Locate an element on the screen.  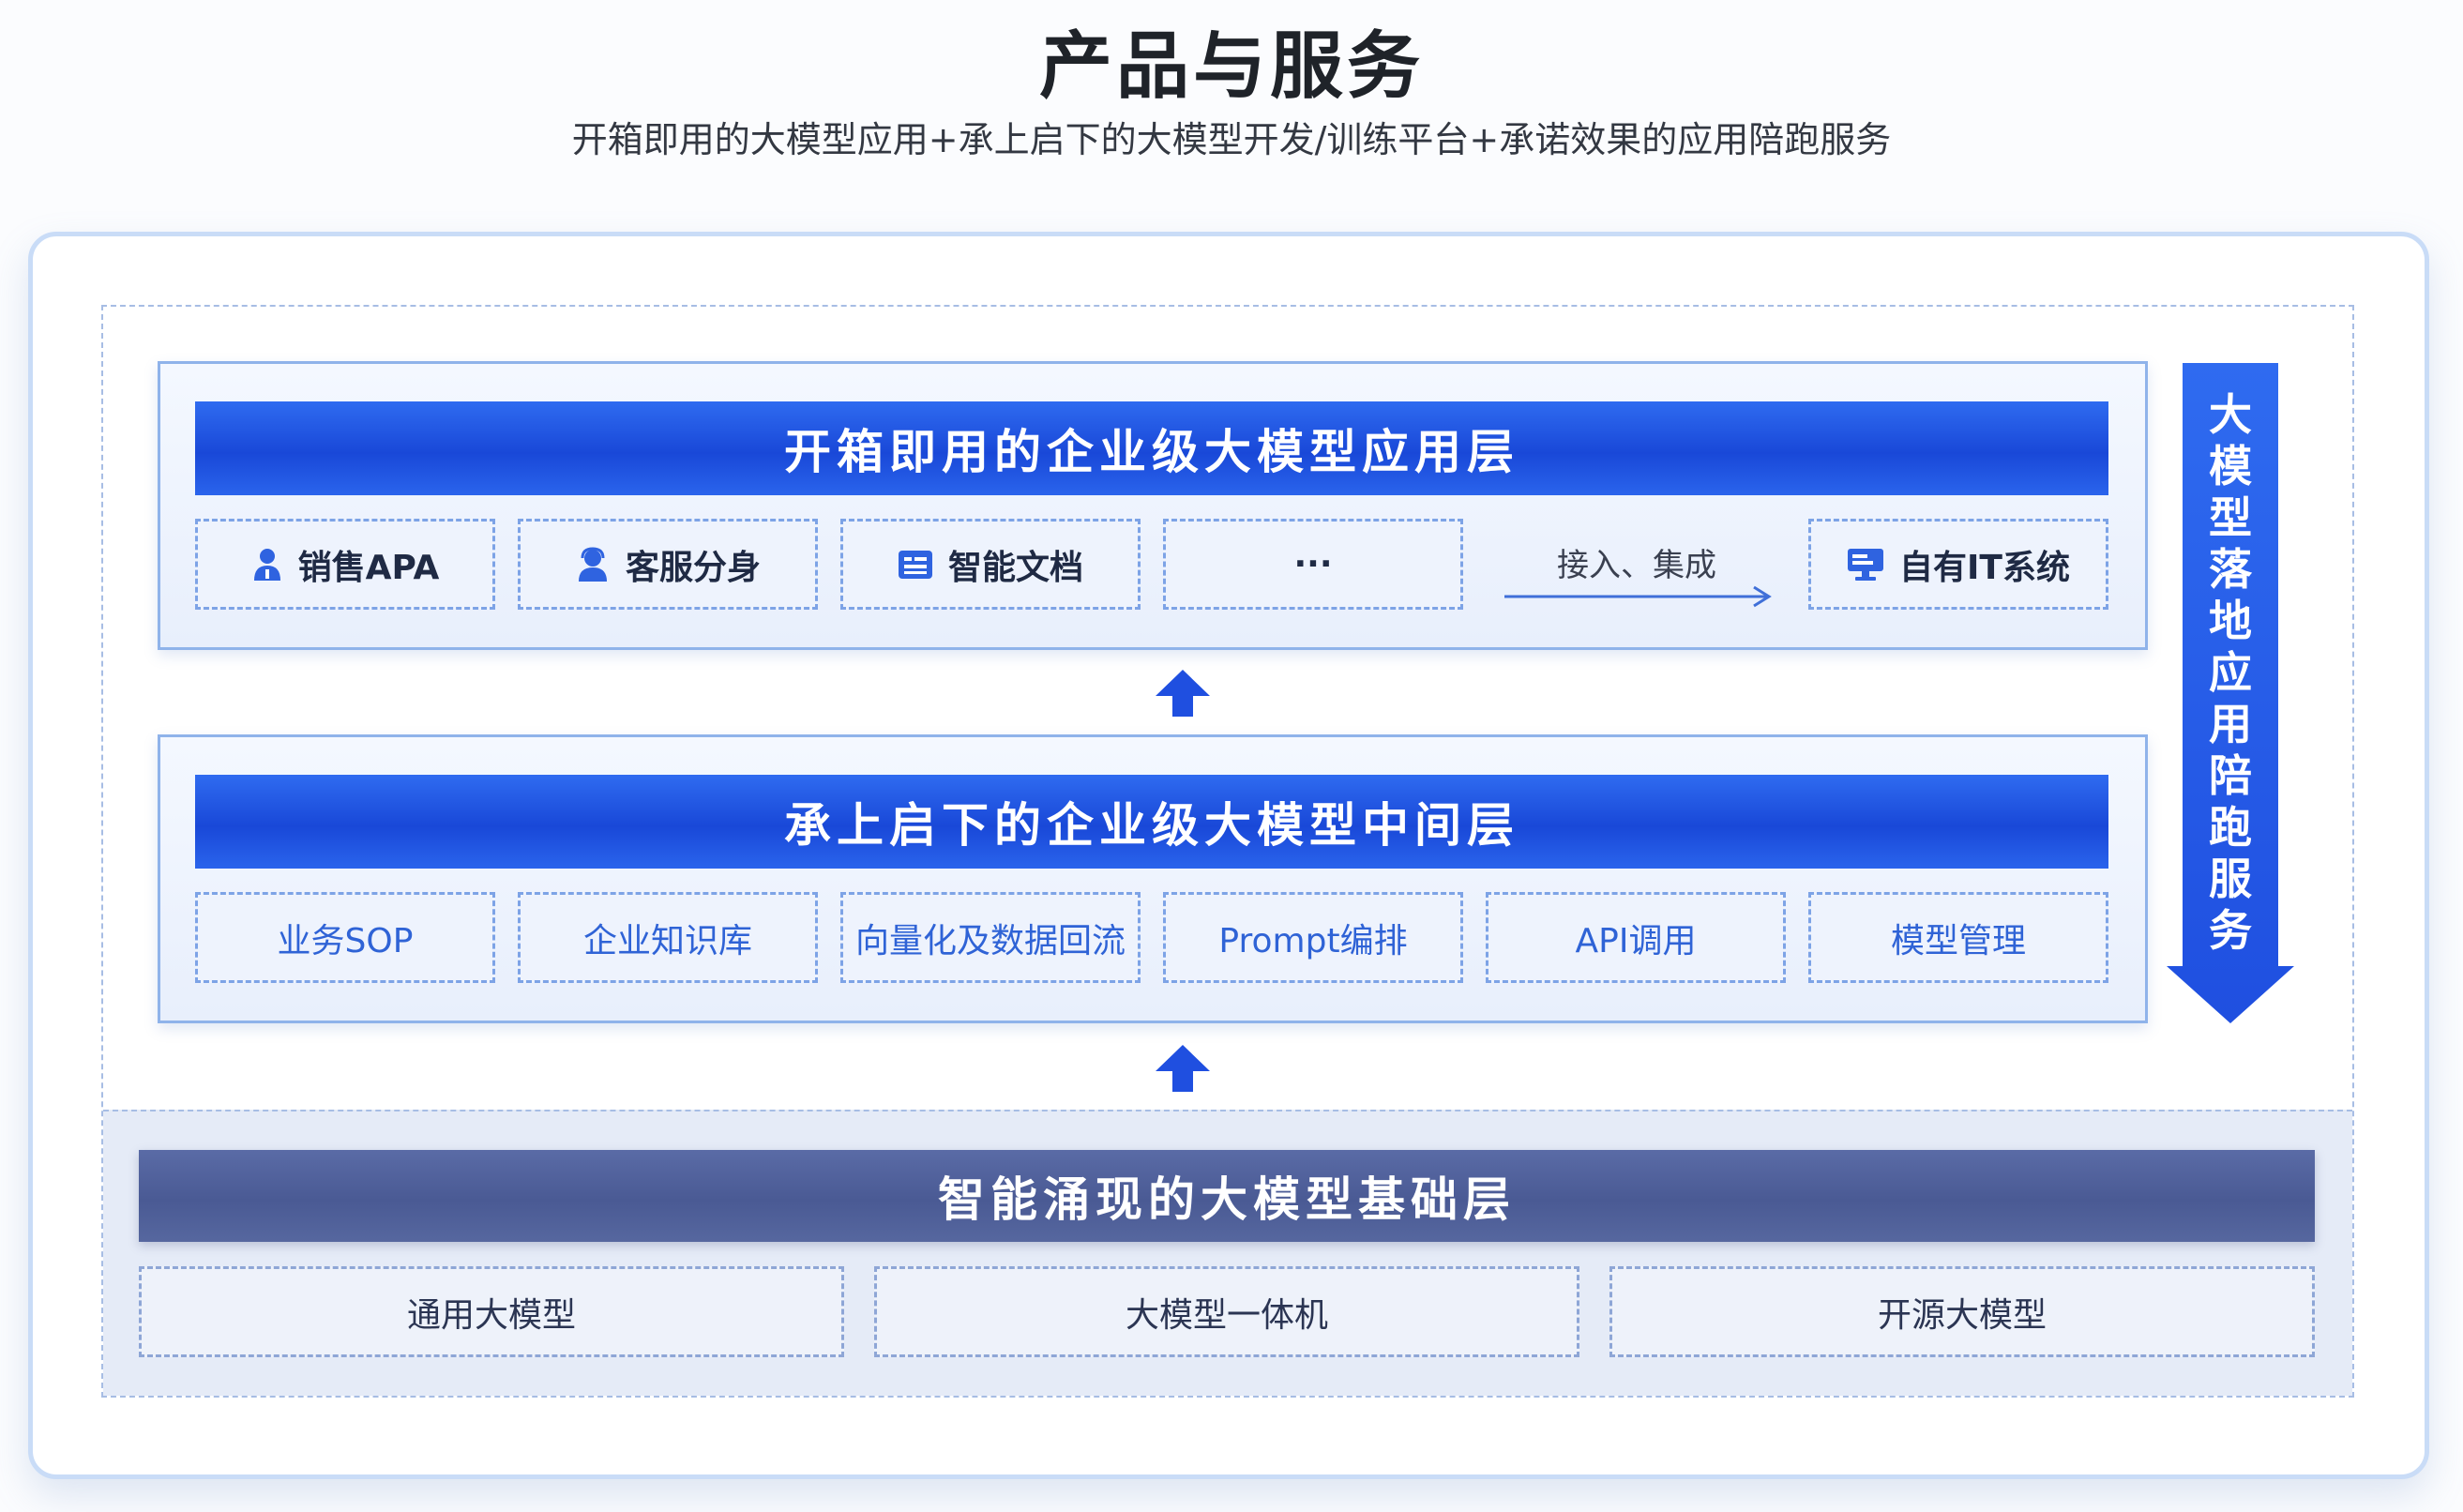
side-label-char: 落 is located at coordinates (2230, 569).